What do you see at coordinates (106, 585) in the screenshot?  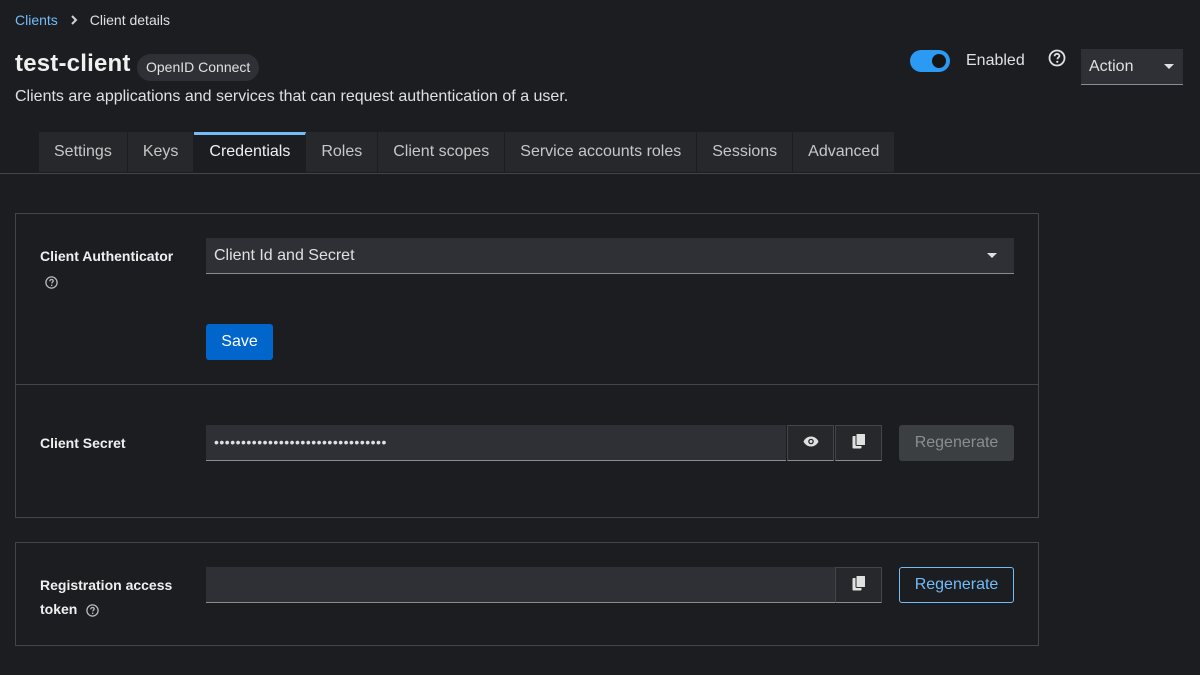 I see `registration-token-label-line1: Registration access` at bounding box center [106, 585].